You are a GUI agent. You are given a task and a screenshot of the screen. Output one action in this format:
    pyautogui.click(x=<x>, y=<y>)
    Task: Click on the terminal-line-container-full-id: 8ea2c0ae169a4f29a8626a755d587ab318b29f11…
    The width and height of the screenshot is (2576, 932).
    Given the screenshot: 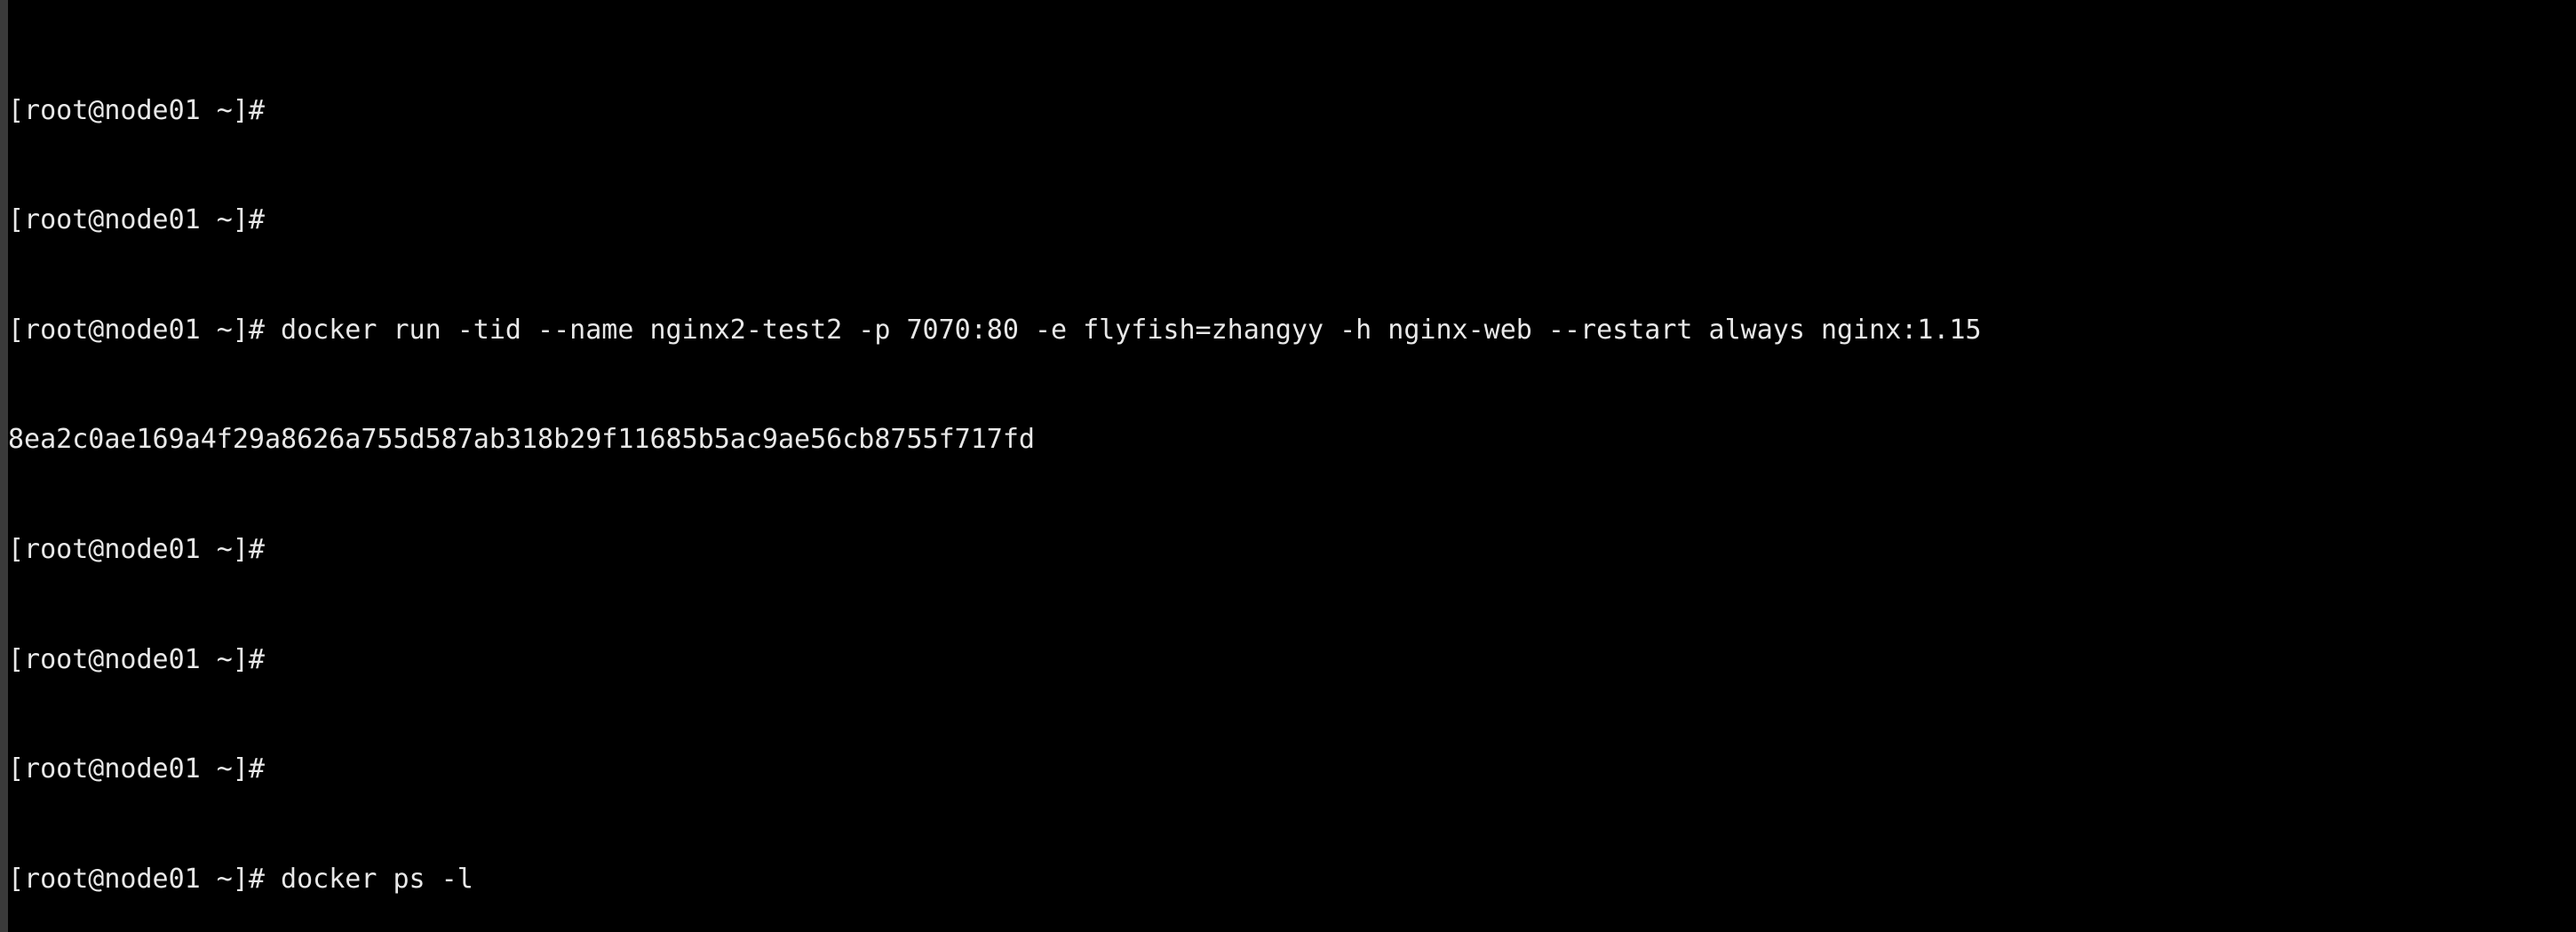 What is the action you would take?
    pyautogui.click(x=521, y=440)
    